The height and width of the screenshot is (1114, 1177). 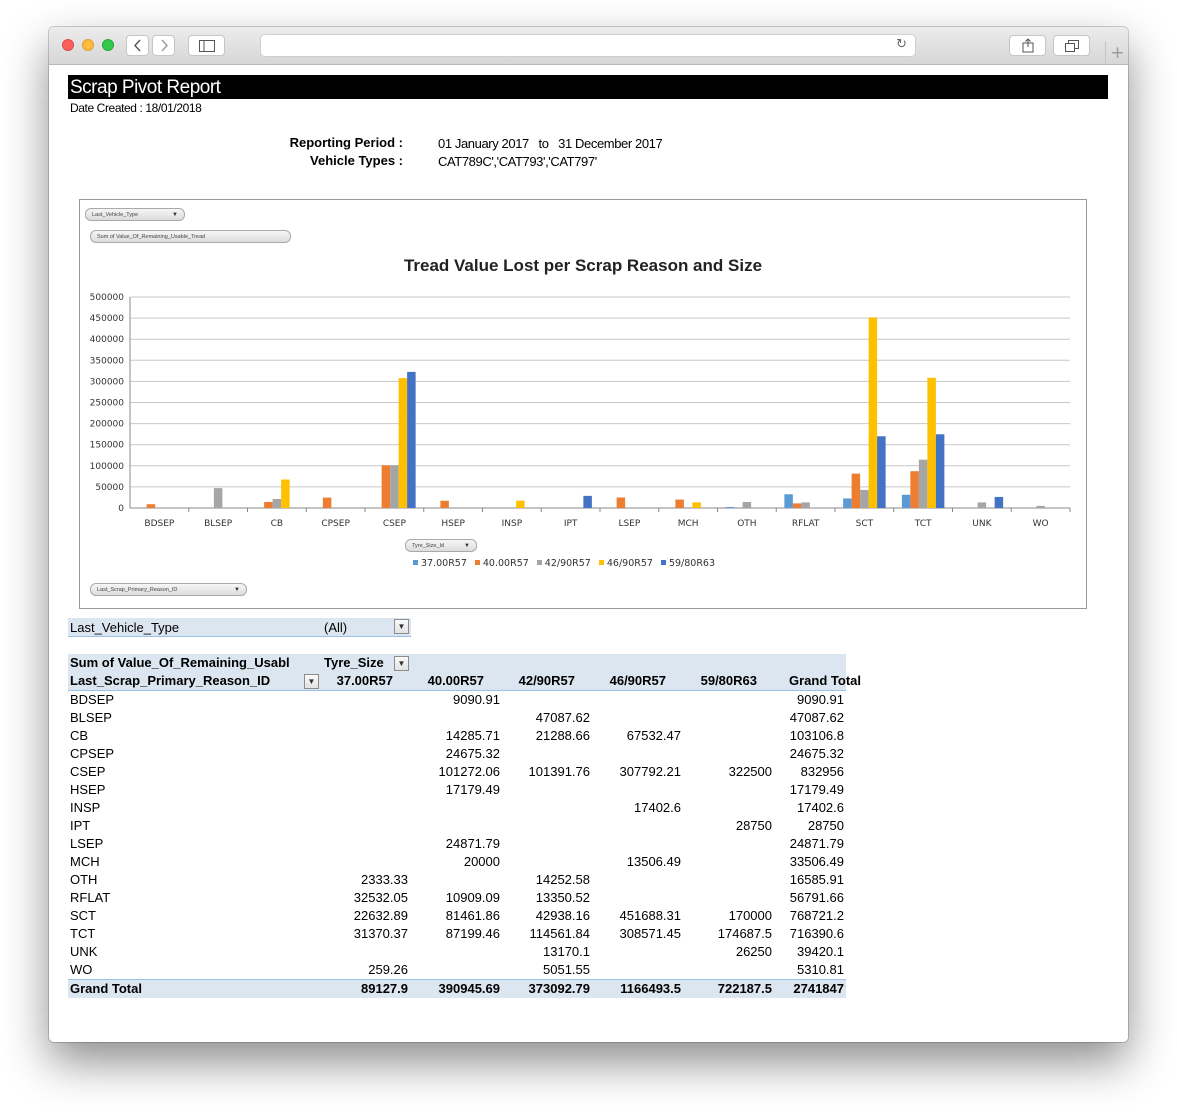 What do you see at coordinates (80, 825) in the screenshot?
I see `pivot-row-label: IPT` at bounding box center [80, 825].